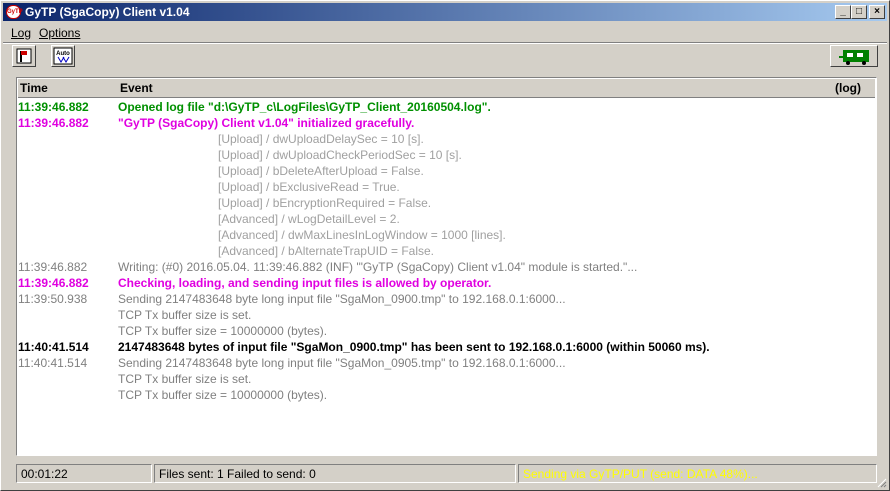 The width and height of the screenshot is (890, 491). What do you see at coordinates (84, 473) in the screenshot?
I see `elapsed-time: 00:01:22` at bounding box center [84, 473].